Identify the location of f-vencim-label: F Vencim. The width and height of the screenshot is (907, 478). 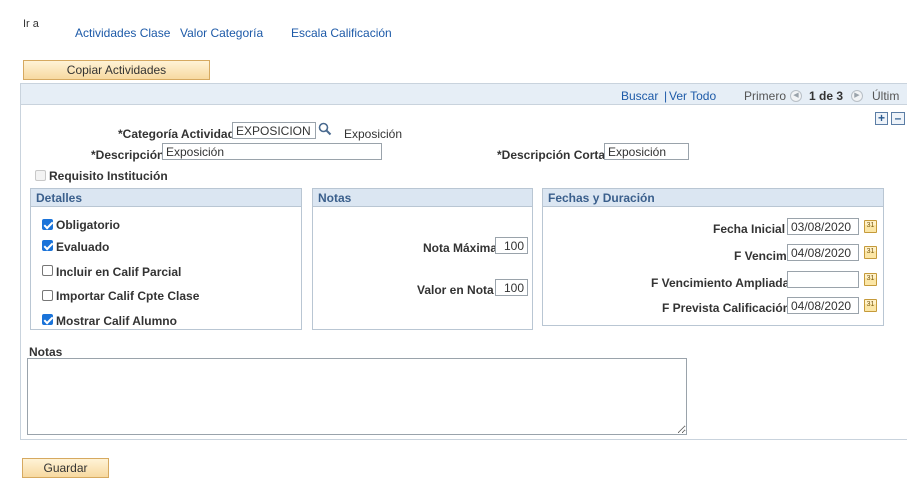
(760, 256).